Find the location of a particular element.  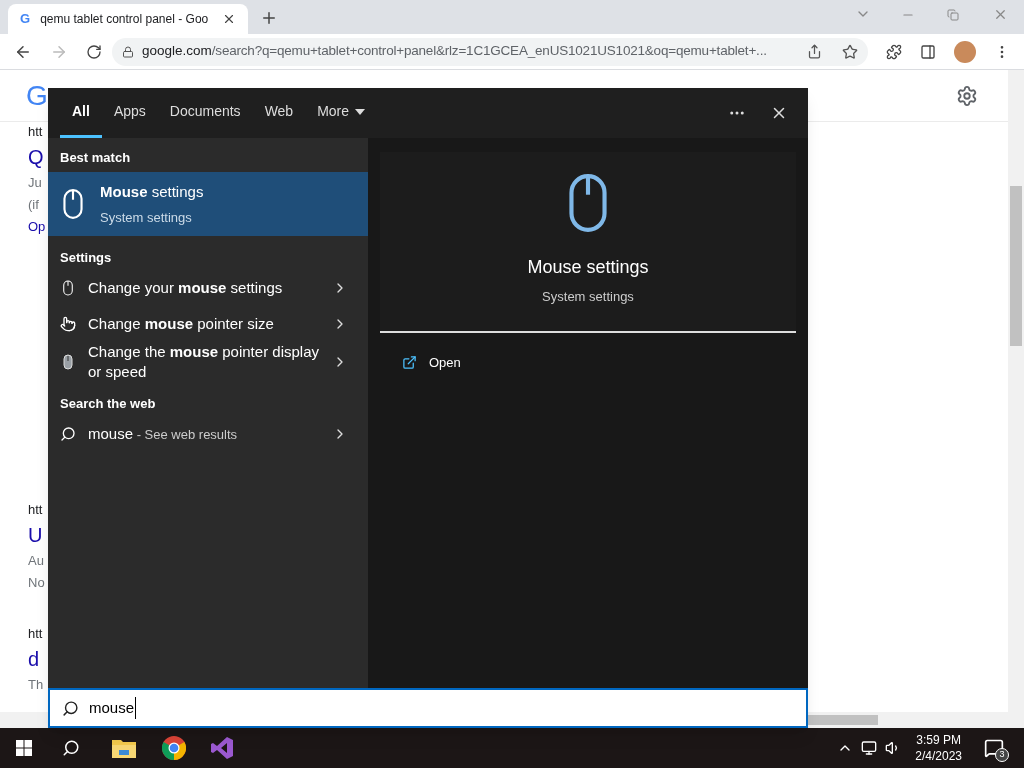

result-item: Change the mouse pointer display or speed is located at coordinates (208, 362).